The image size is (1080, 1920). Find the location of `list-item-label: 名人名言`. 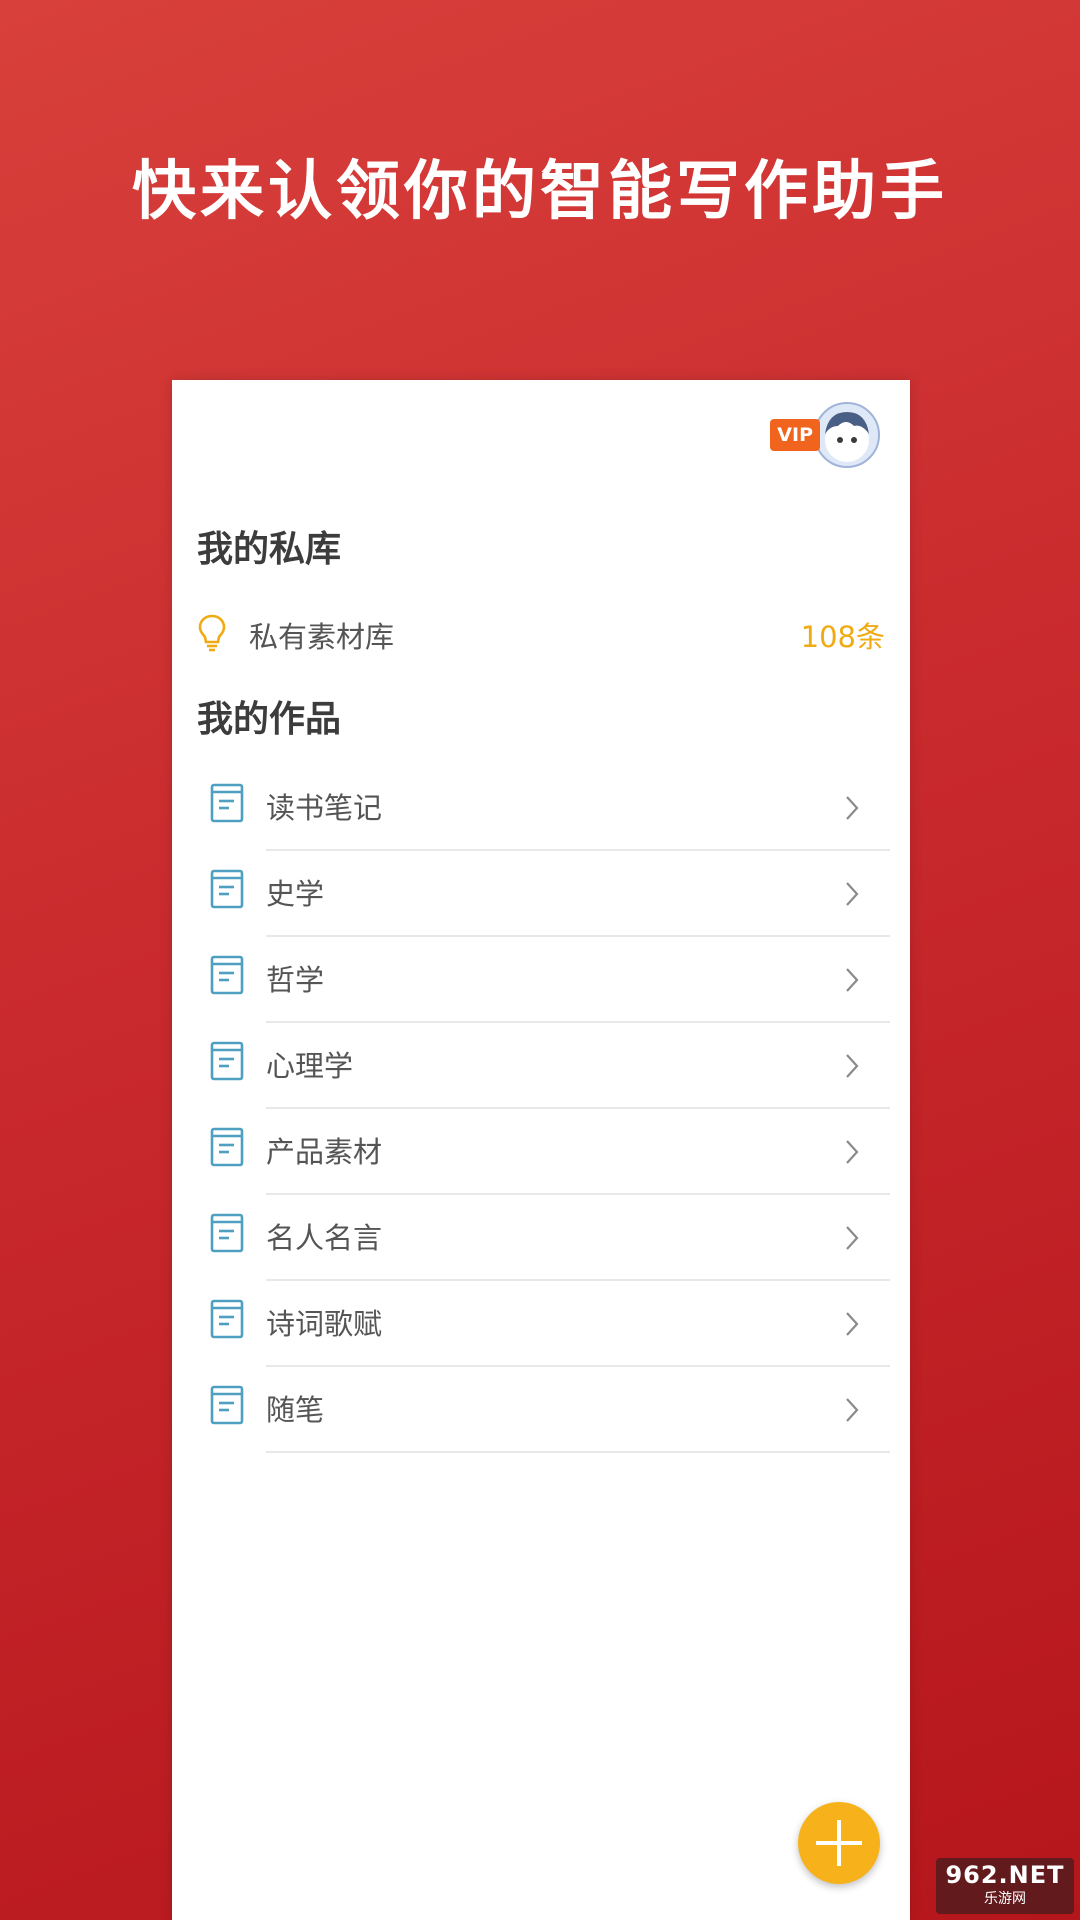

list-item-label: 名人名言 is located at coordinates (324, 1238).